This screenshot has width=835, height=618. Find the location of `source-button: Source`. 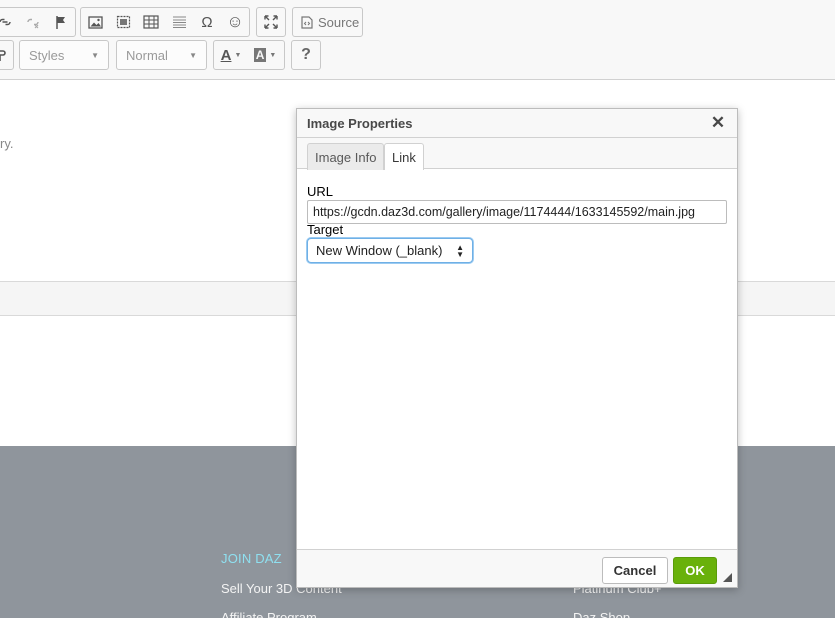

source-button: Source is located at coordinates (330, 22).